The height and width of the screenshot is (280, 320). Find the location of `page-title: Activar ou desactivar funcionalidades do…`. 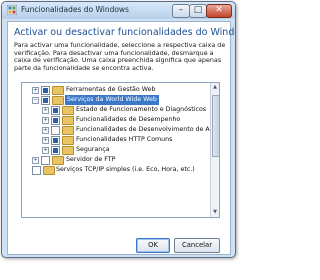

page-title: Activar ou desactivar funcionalidades do… is located at coordinates (125, 32).